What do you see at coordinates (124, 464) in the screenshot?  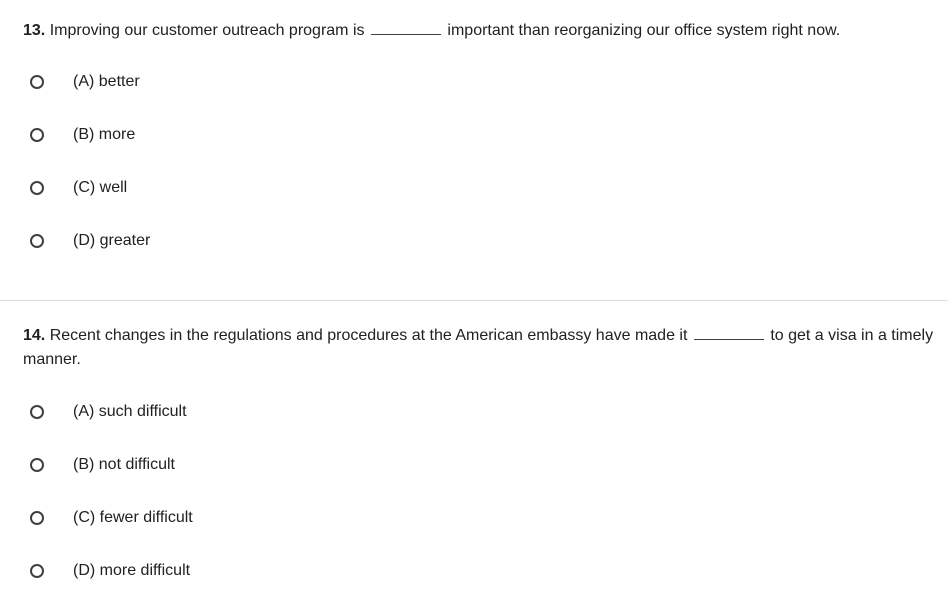 I see `option-label: (B) not difficult` at bounding box center [124, 464].